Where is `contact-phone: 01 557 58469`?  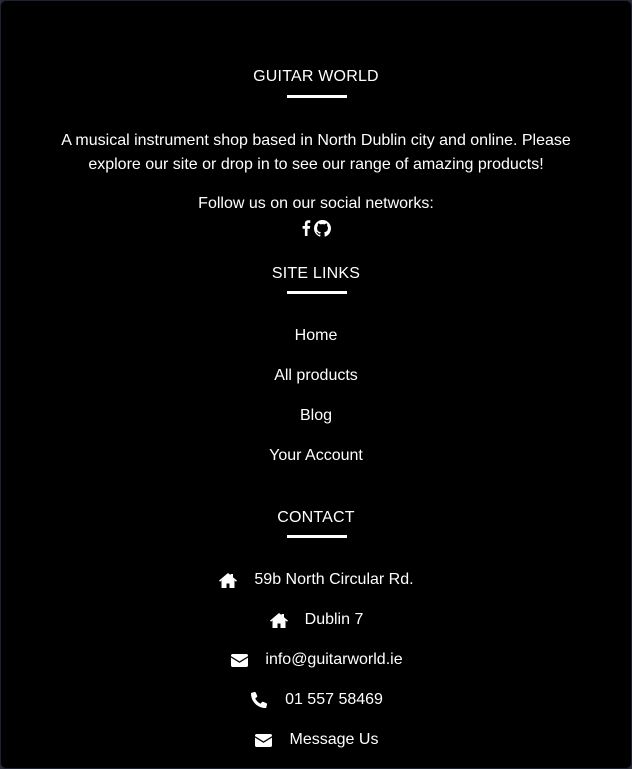
contact-phone: 01 557 58469 is located at coordinates (316, 700).